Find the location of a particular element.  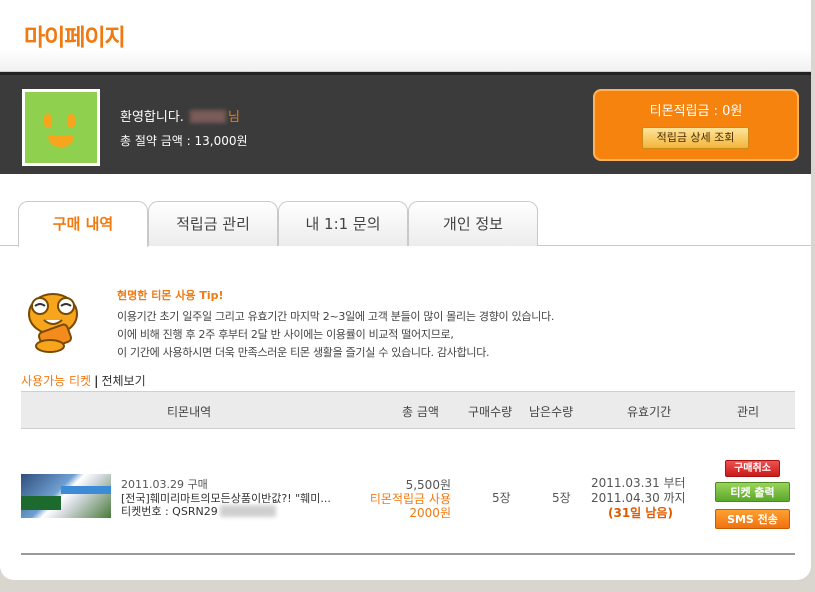

col-remaining: 남은수량 is located at coordinates (551, 412).